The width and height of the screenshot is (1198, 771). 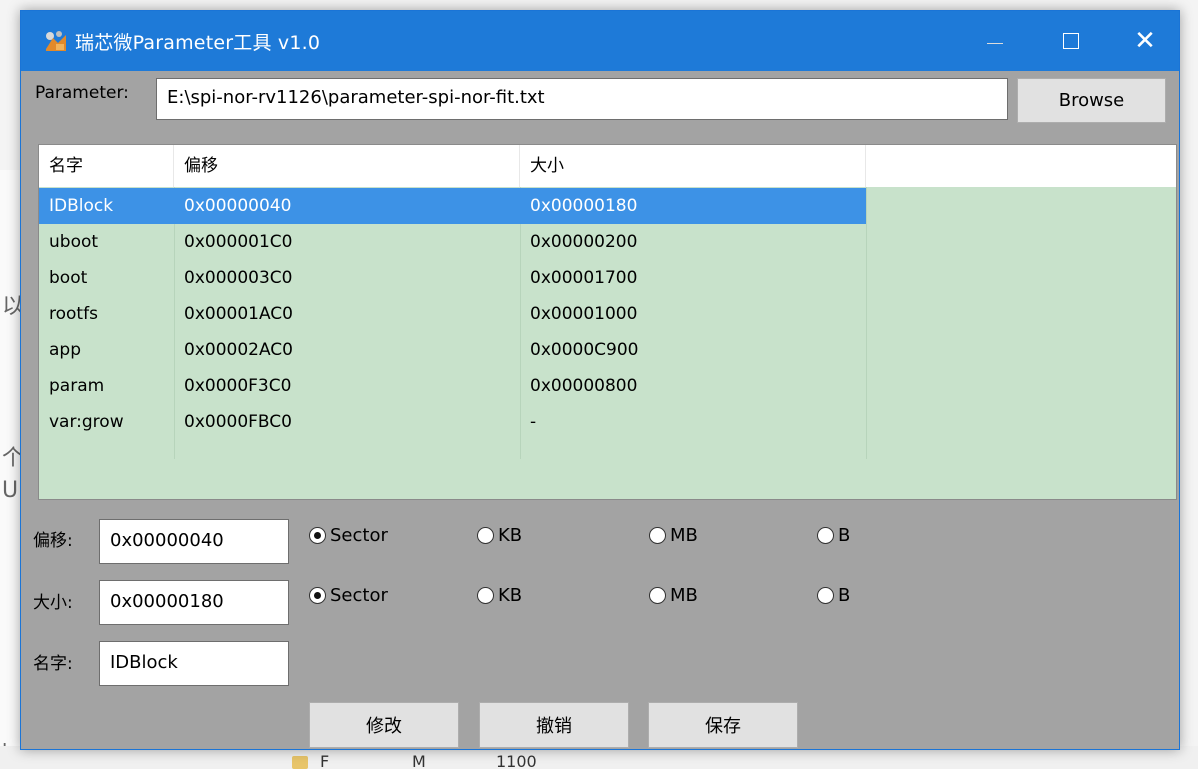 What do you see at coordinates (53, 603) in the screenshot?
I see `size-label: 大小:` at bounding box center [53, 603].